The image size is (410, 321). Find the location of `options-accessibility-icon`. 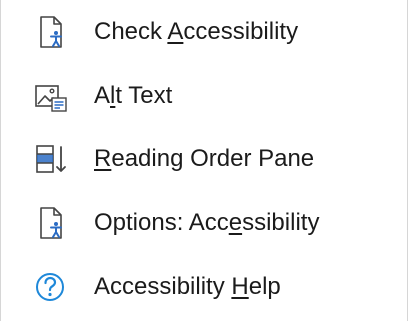

options-accessibility-icon is located at coordinates (51, 223).